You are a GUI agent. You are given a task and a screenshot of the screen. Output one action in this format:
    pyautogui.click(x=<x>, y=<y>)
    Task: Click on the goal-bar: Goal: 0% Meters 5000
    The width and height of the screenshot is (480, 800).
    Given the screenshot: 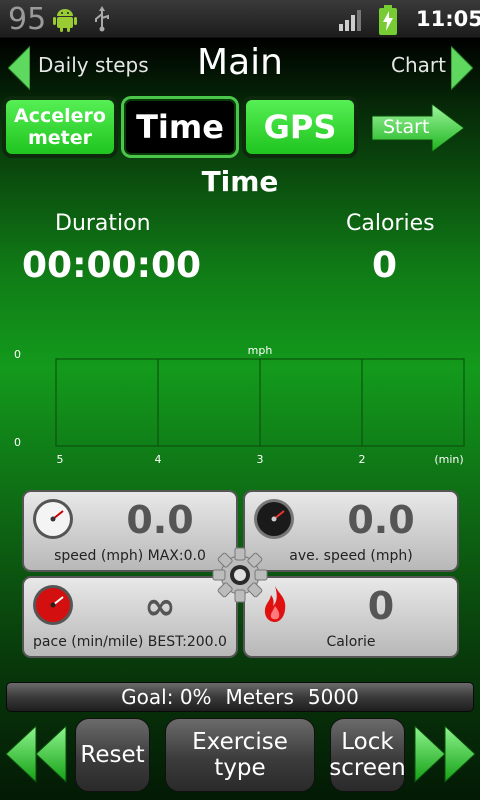 What is the action you would take?
    pyautogui.click(x=240, y=697)
    